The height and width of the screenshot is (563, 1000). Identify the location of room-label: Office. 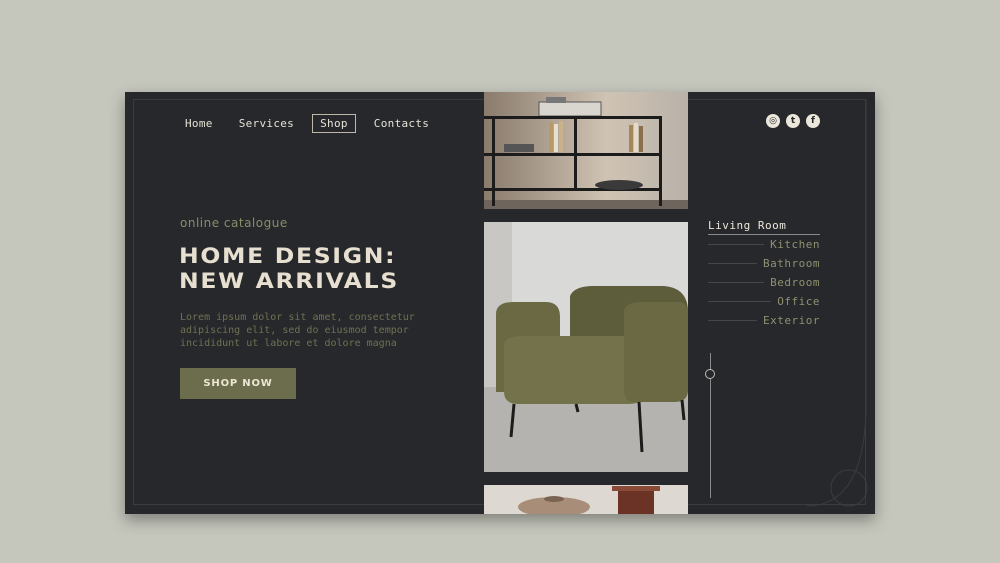
(798, 301).